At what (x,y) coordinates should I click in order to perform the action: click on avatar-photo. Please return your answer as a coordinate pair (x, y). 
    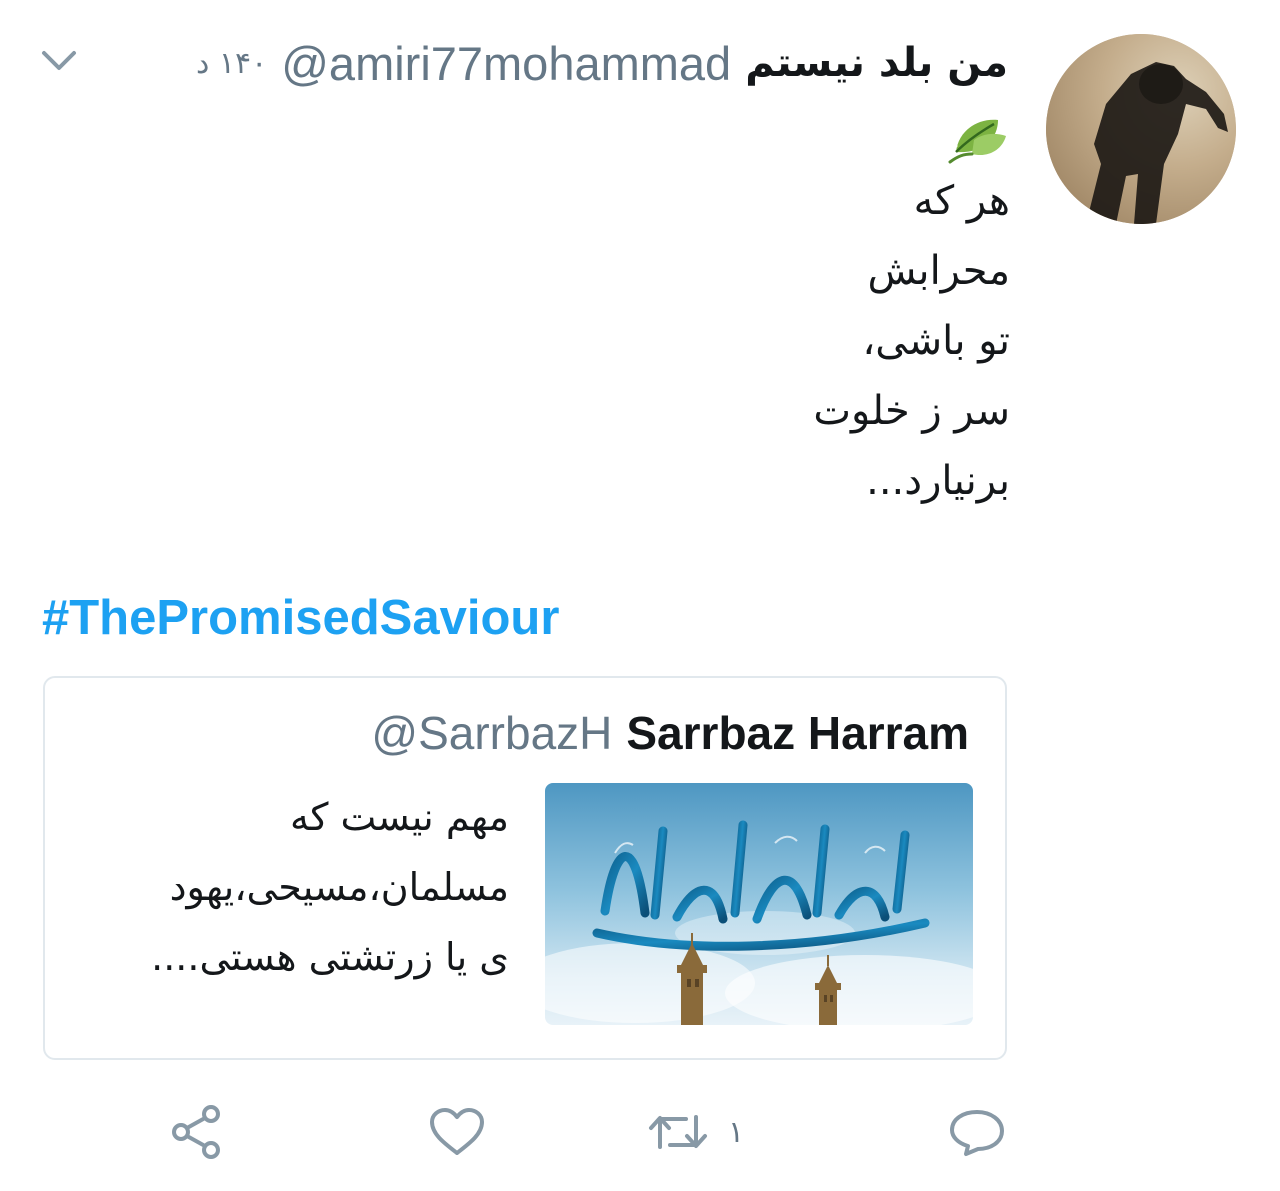
    Looking at the image, I should click on (1141, 129).